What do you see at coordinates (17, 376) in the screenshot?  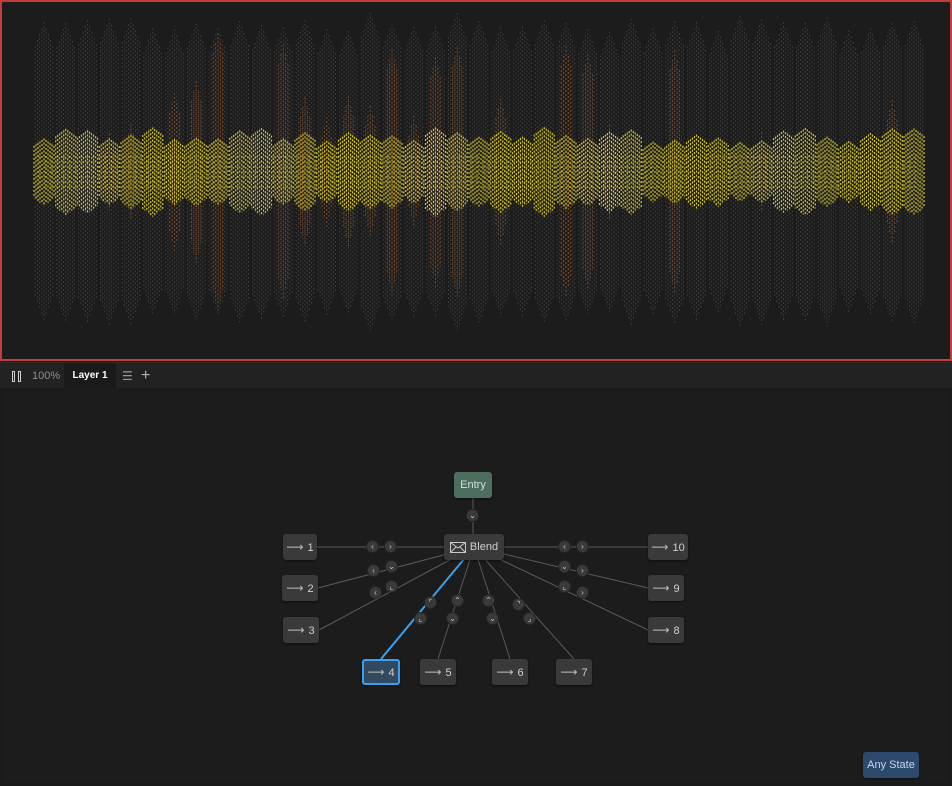 I see `pause-button` at bounding box center [17, 376].